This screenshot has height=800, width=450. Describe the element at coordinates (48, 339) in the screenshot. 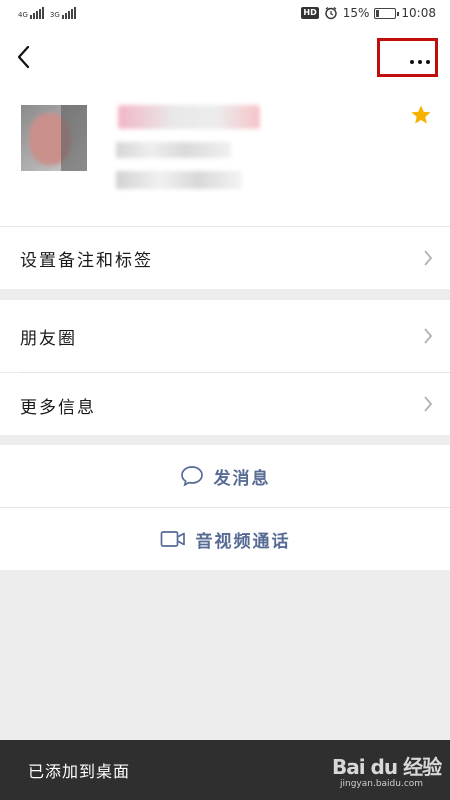

I see `moments-label: 朋友圈` at that location.